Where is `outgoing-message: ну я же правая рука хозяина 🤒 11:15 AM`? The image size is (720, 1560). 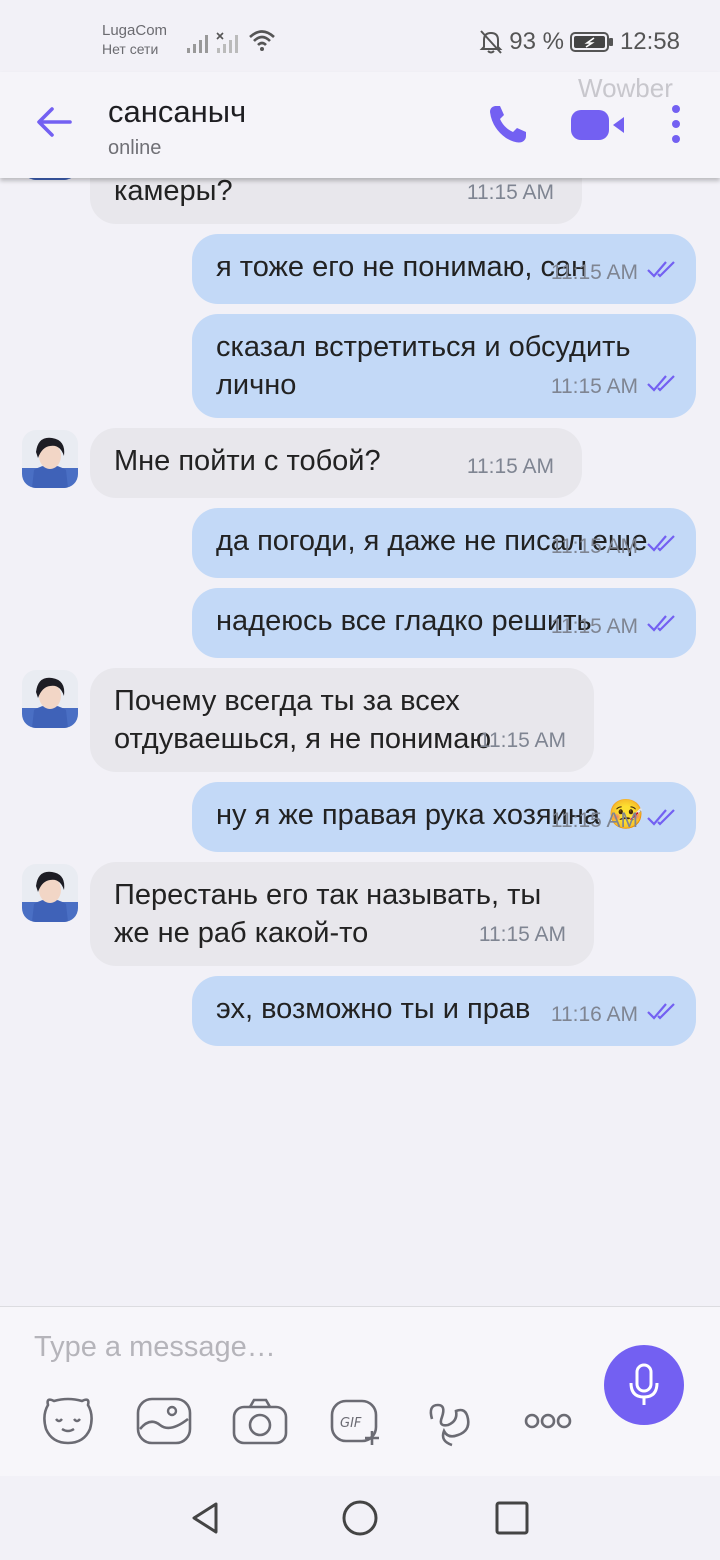
outgoing-message: ну я же правая рука хозяина 🤒 11:15 AM is located at coordinates (360, 817).